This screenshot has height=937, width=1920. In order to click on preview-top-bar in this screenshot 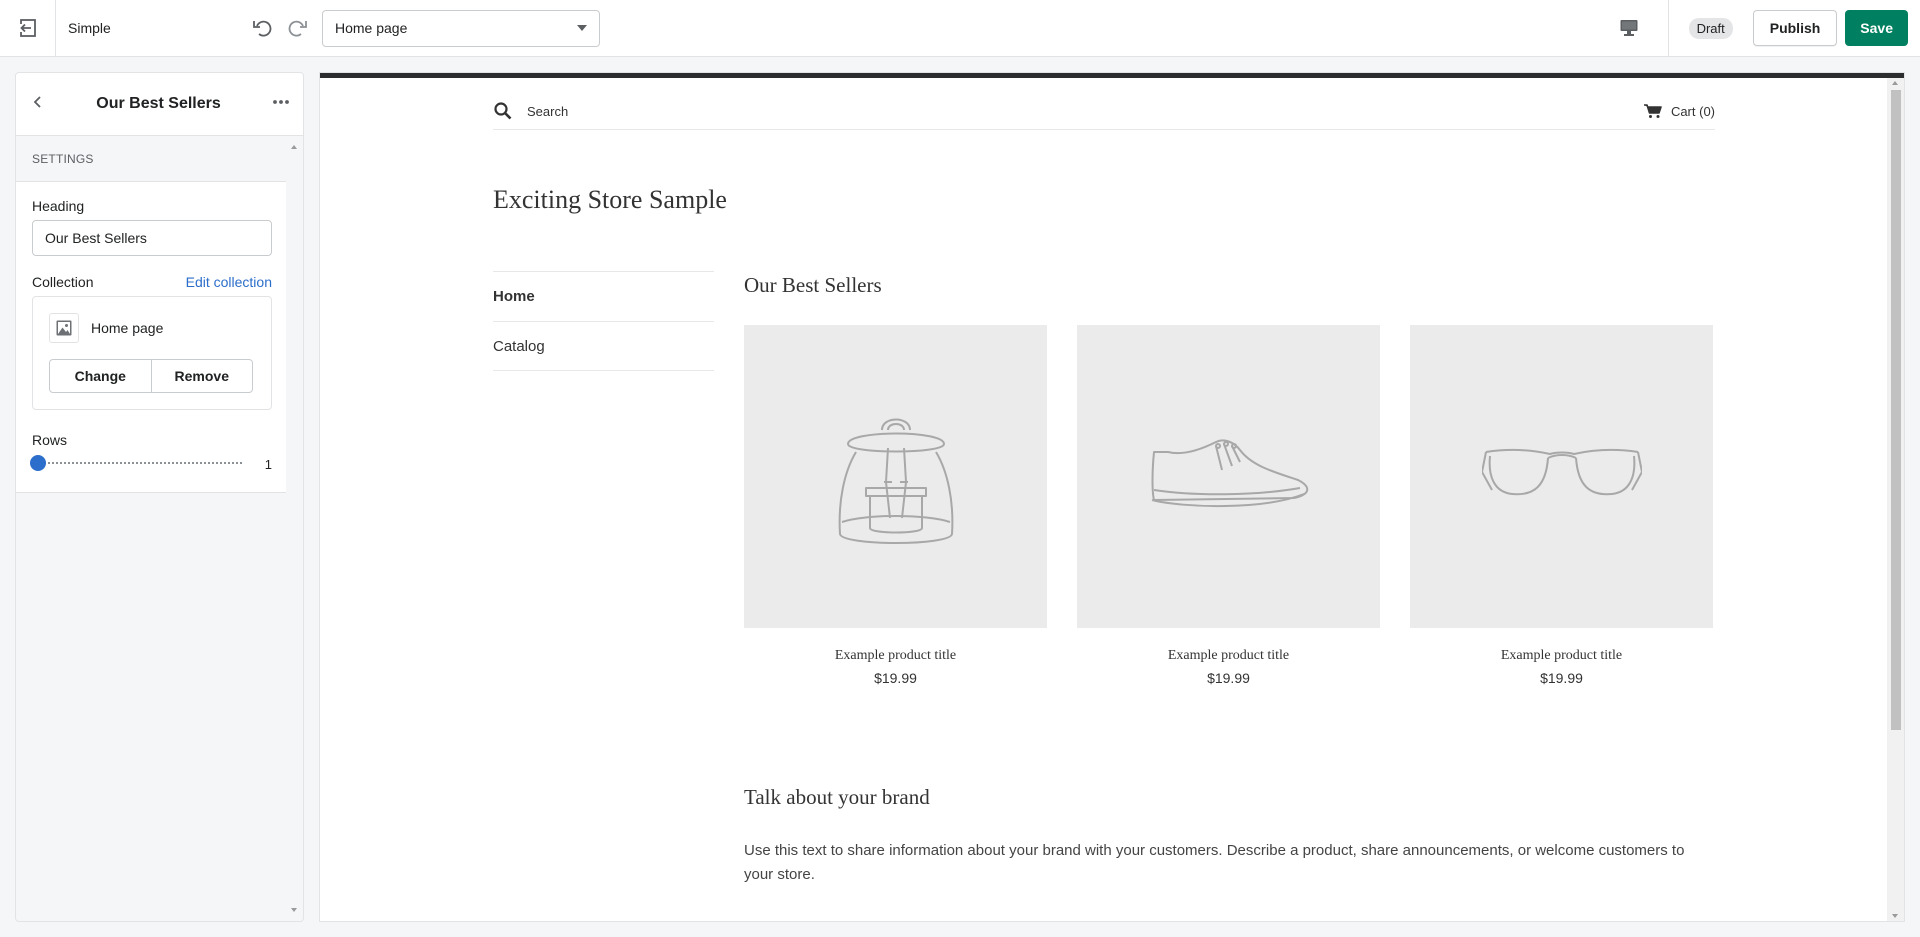, I will do `click(1112, 75)`.